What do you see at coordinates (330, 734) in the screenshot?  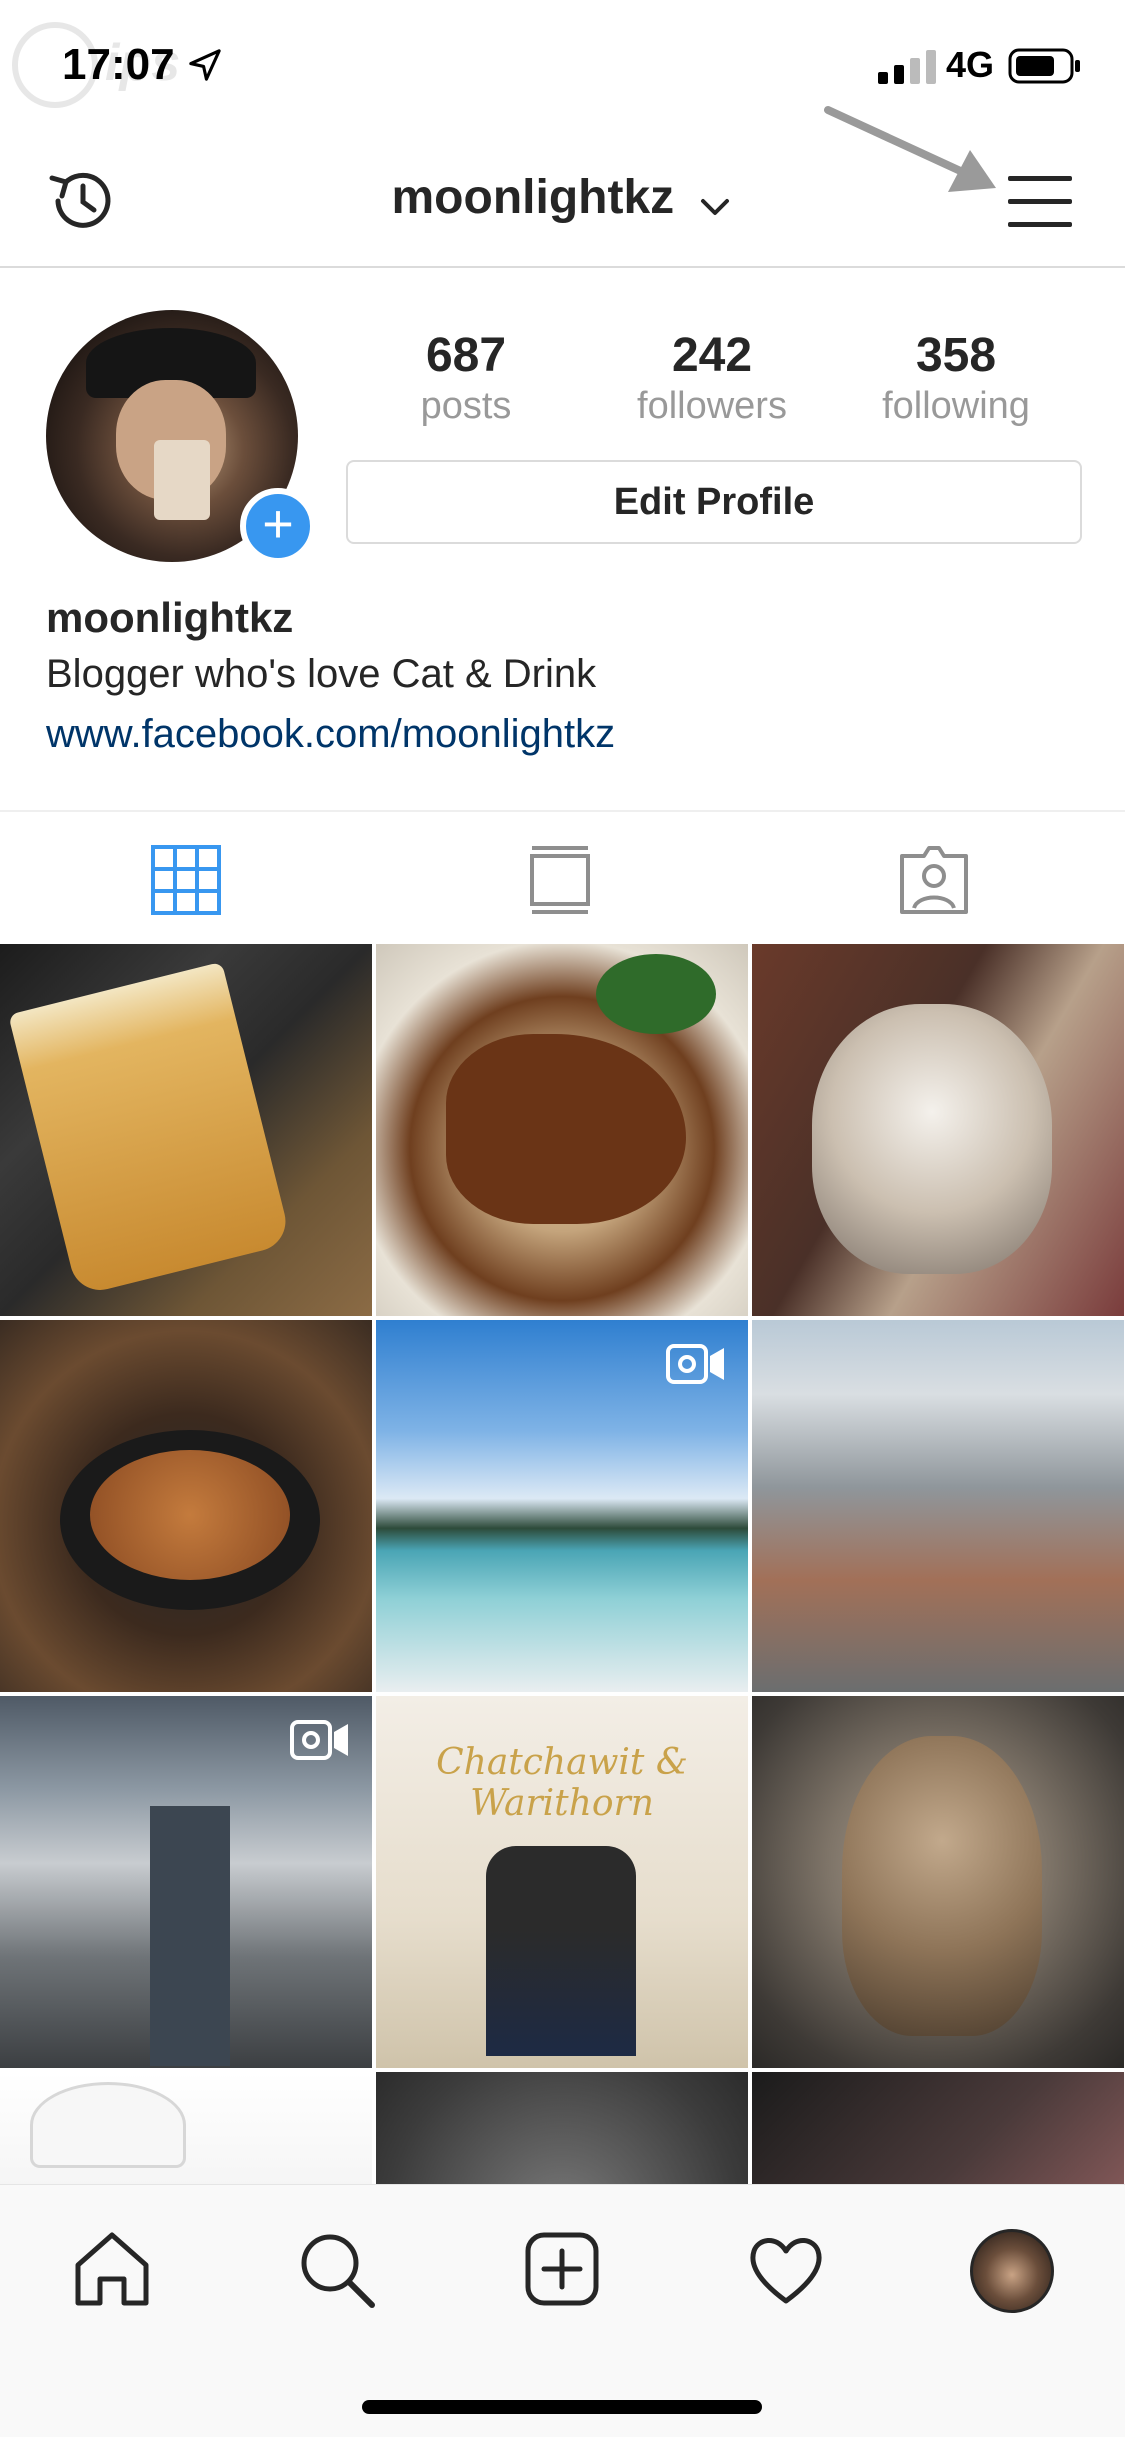 I see `profile-link: www.facebook.com/moonlightkz` at bounding box center [330, 734].